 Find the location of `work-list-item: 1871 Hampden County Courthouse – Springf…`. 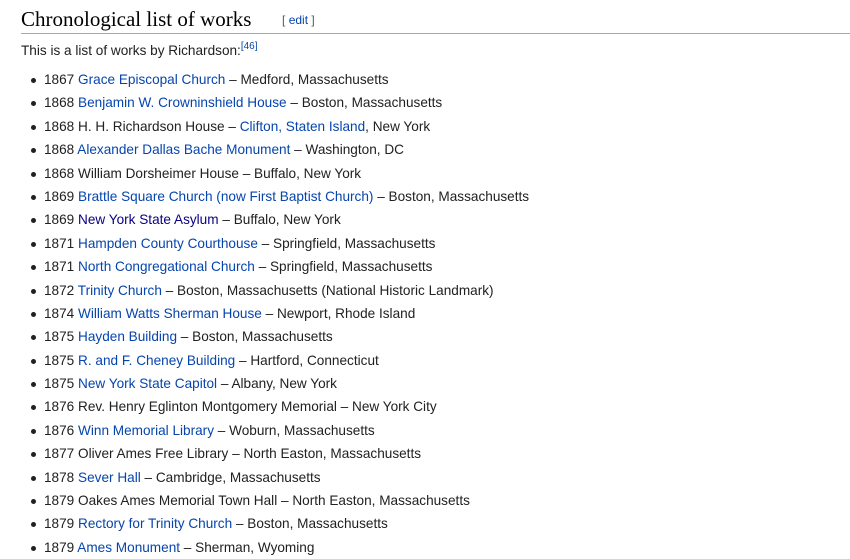

work-list-item: 1871 Hampden County Courthouse – Springf… is located at coordinates (275, 243).